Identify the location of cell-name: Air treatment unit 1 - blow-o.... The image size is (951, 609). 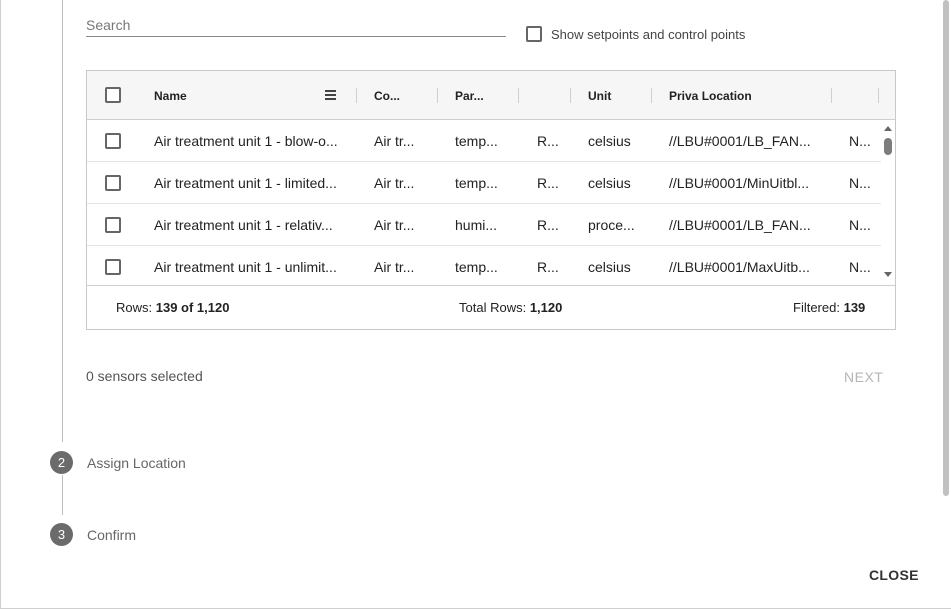
(246, 141).